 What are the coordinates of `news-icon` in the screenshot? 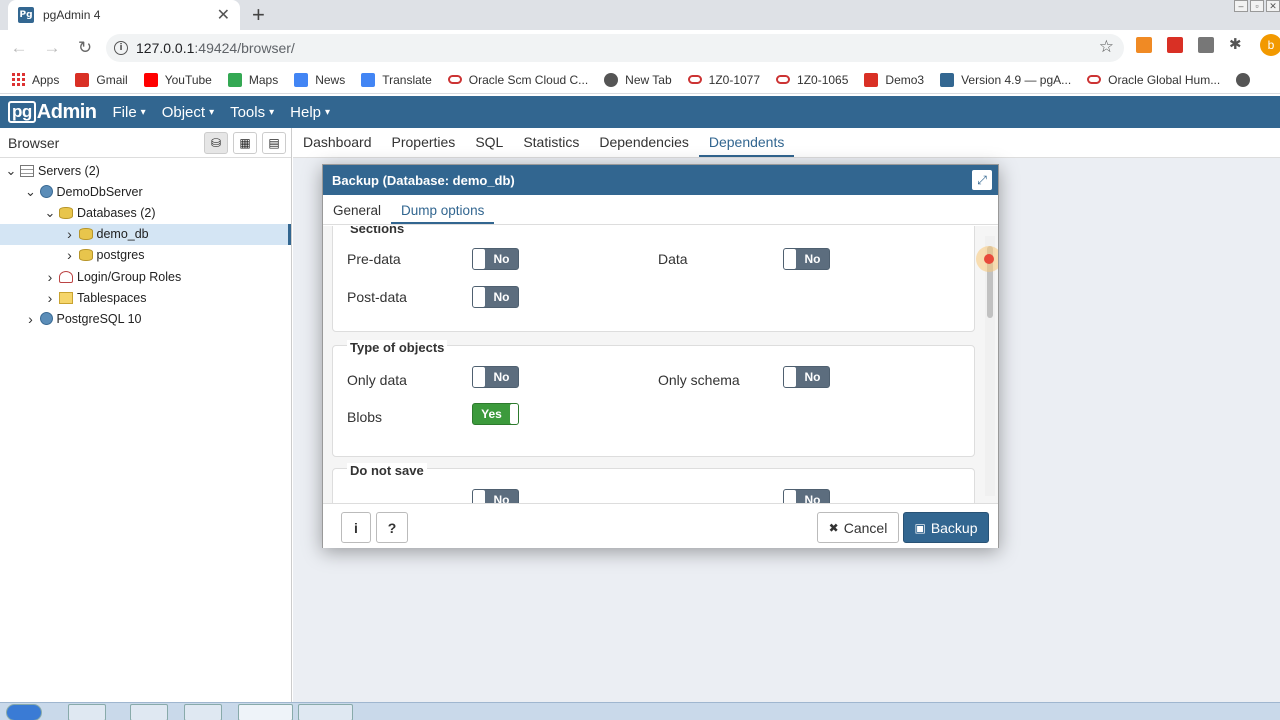 It's located at (301, 79).